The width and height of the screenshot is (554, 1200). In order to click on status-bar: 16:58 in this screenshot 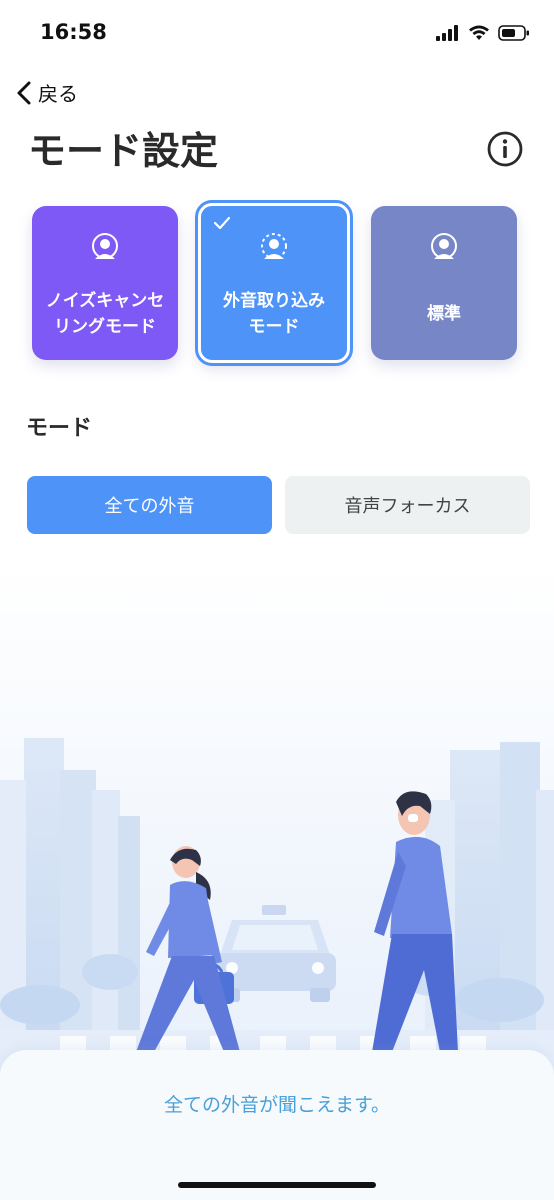, I will do `click(277, 33)`.